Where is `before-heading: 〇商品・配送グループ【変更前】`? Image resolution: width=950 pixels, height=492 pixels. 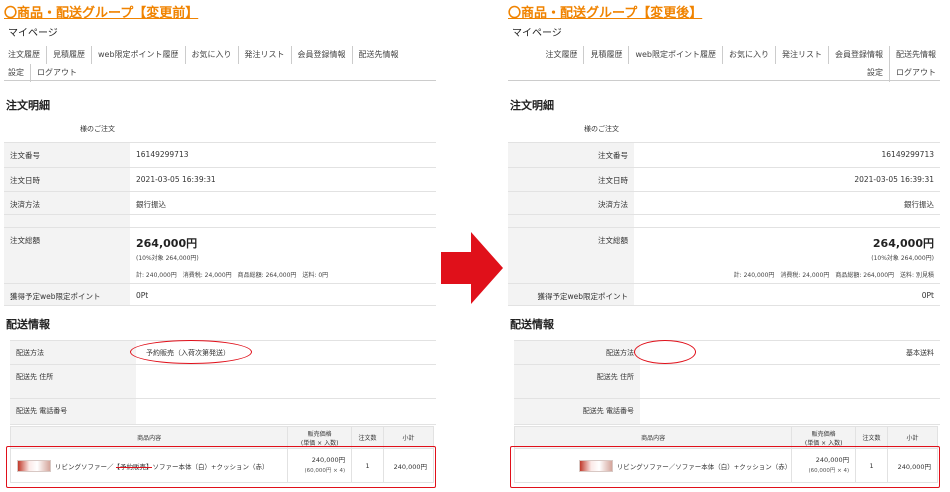 before-heading: 〇商品・配送グループ【変更前】 is located at coordinates (101, 13).